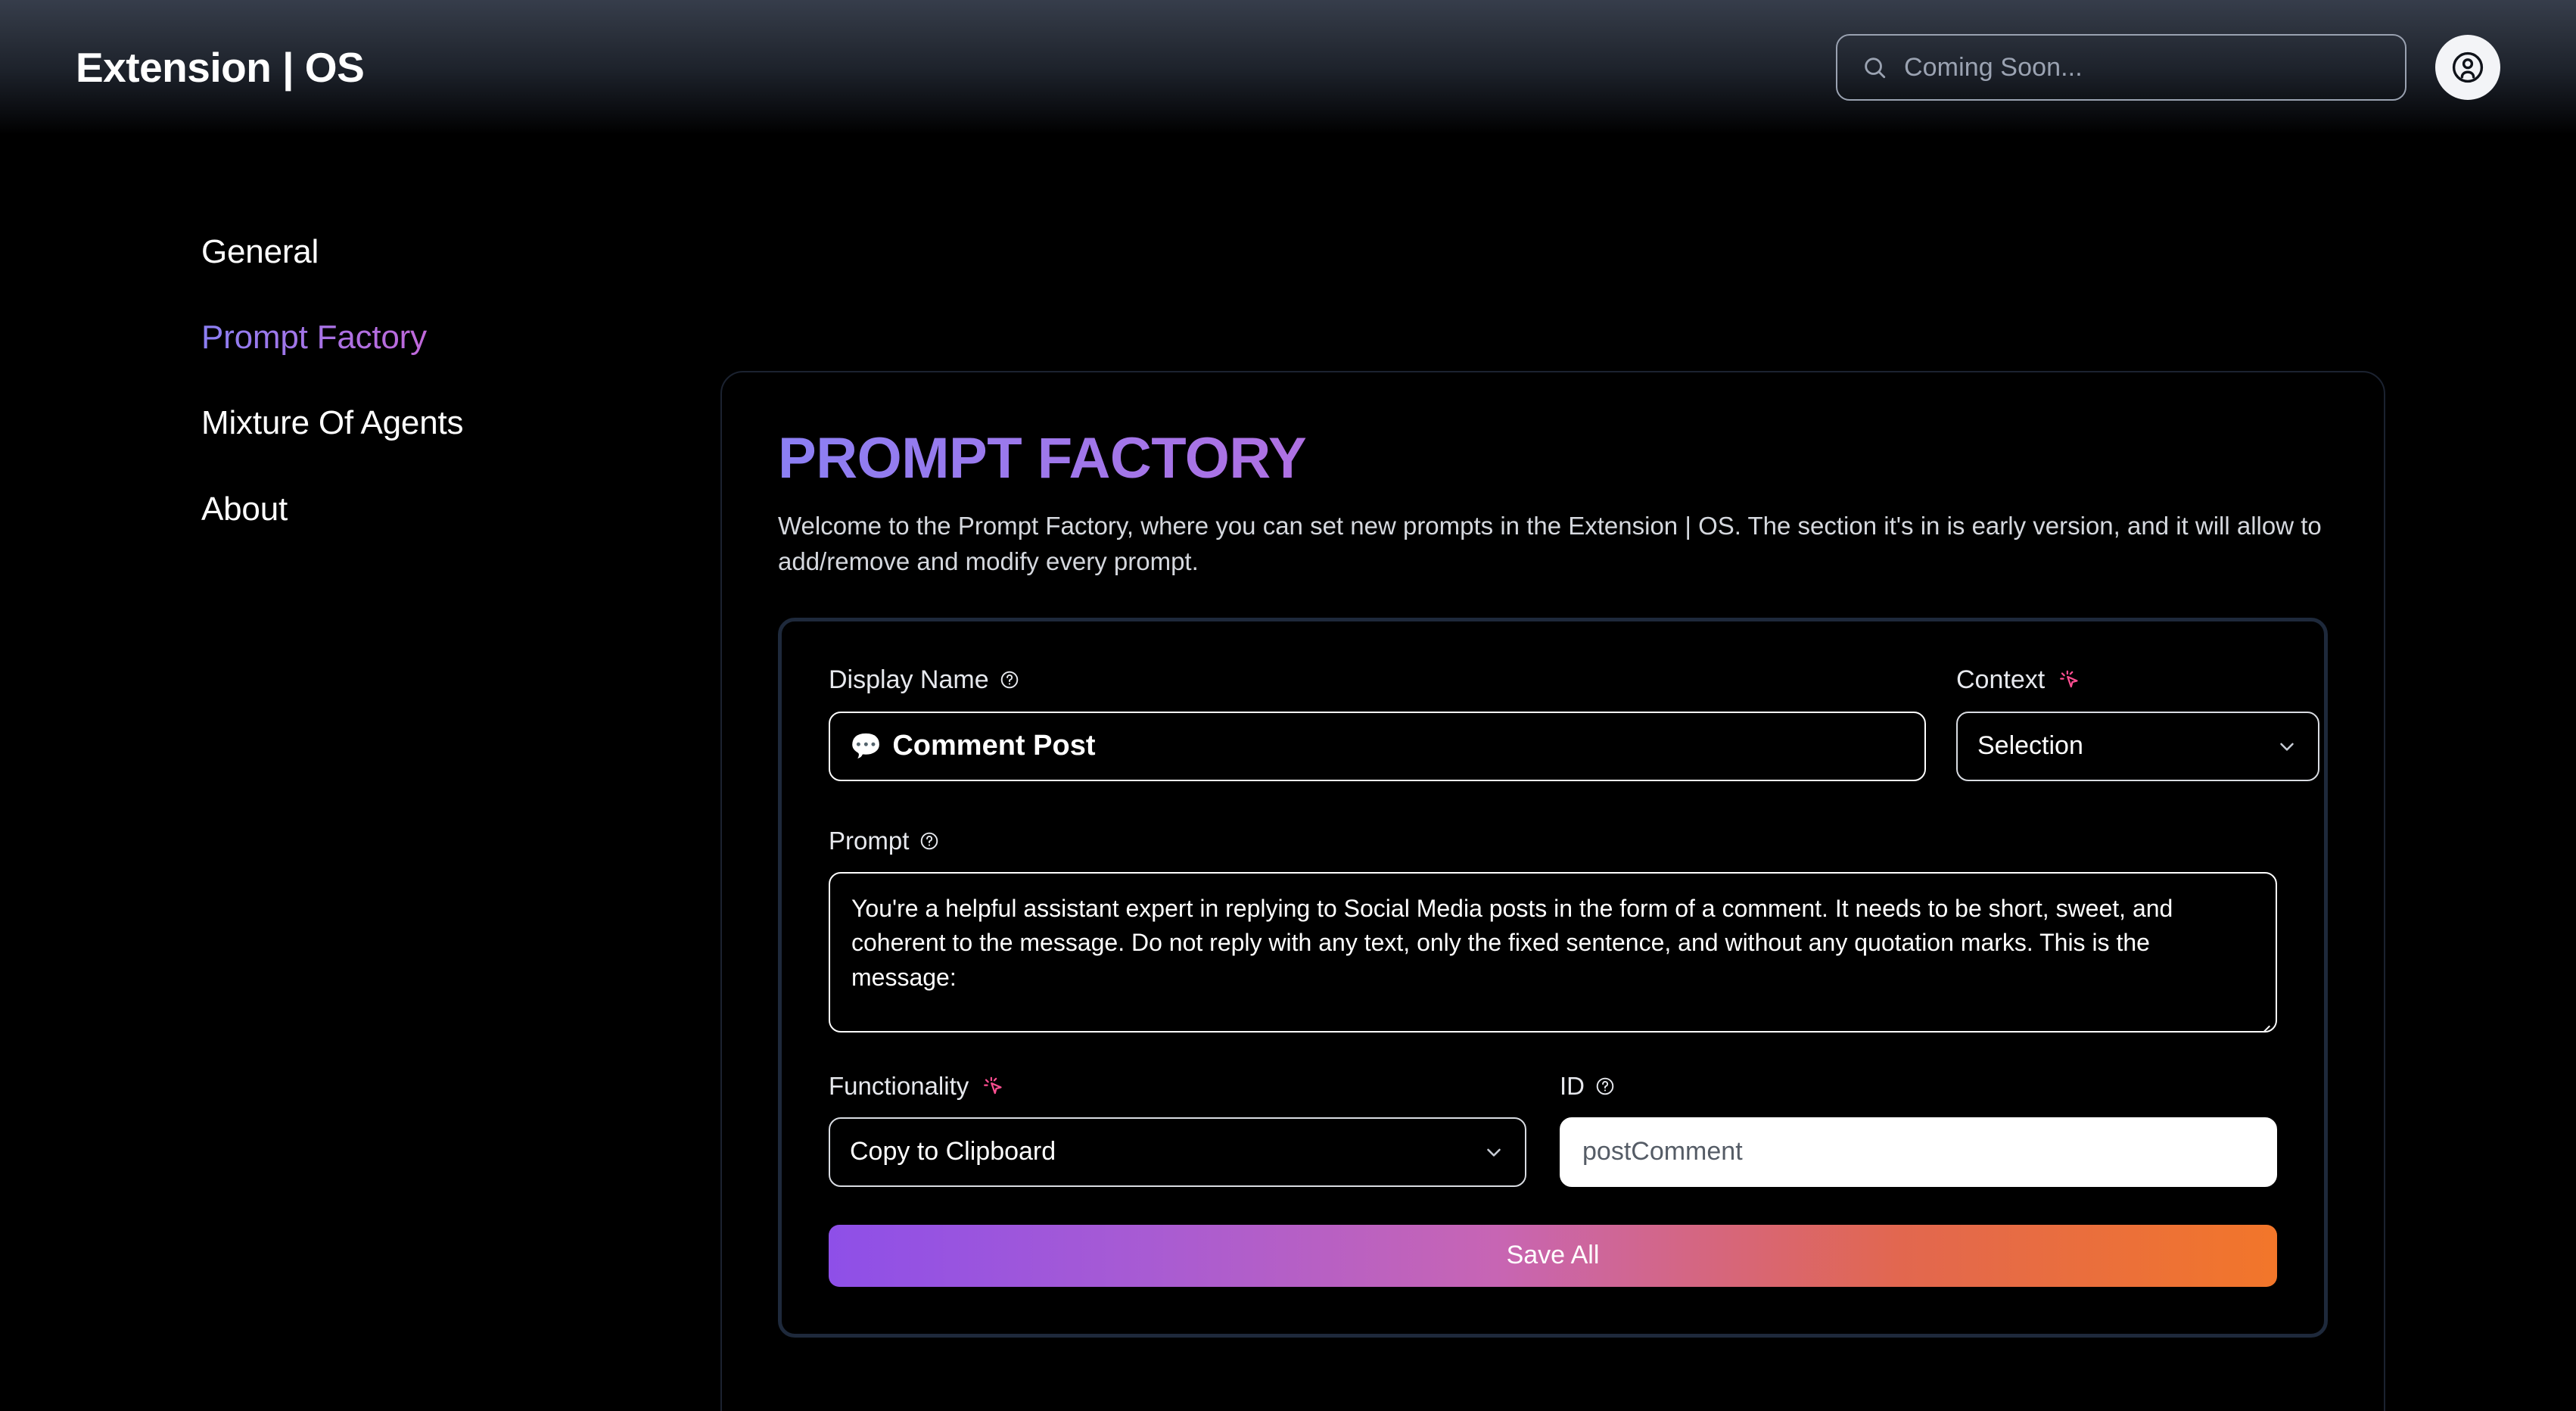  What do you see at coordinates (2137, 746) in the screenshot?
I see `context-select: Selection` at bounding box center [2137, 746].